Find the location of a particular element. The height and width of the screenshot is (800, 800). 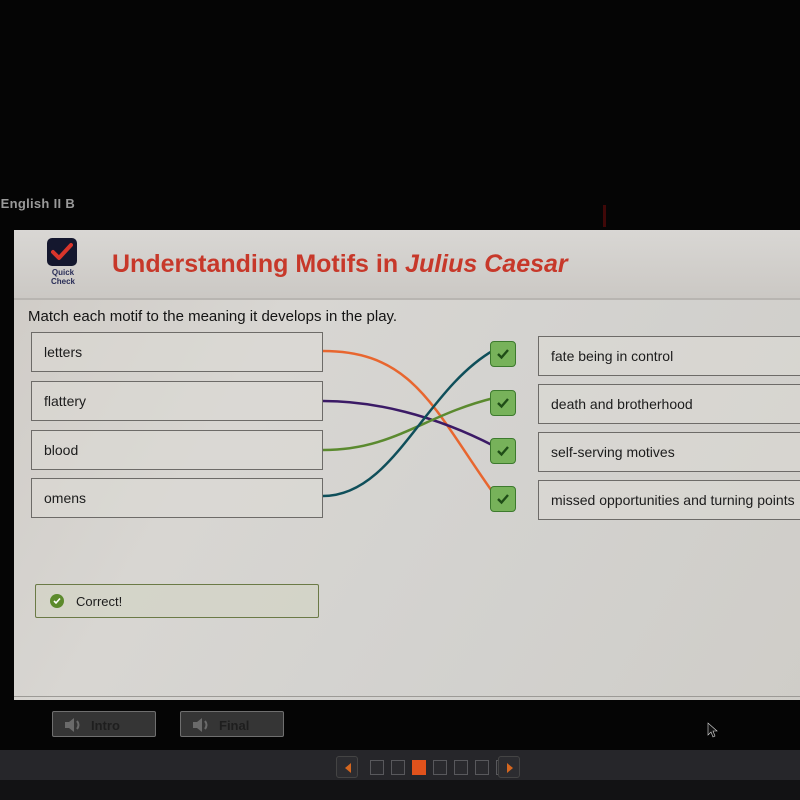

arrow-left-icon is located at coordinates (348, 768).